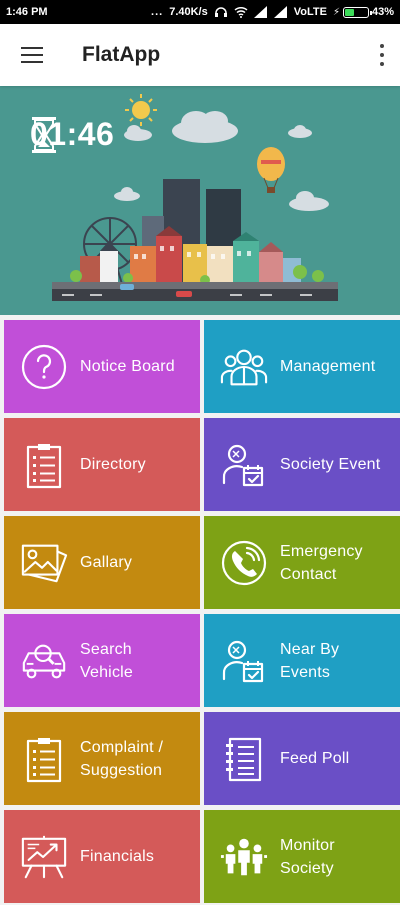  Describe the element at coordinates (44, 857) in the screenshot. I see `chart-board-icon` at that location.